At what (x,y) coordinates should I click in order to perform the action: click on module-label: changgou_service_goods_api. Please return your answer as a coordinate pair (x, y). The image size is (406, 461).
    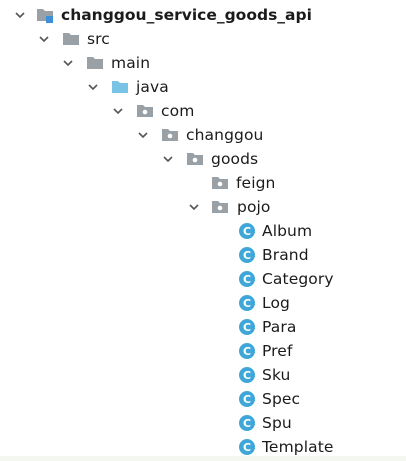
    Looking at the image, I should click on (186, 15).